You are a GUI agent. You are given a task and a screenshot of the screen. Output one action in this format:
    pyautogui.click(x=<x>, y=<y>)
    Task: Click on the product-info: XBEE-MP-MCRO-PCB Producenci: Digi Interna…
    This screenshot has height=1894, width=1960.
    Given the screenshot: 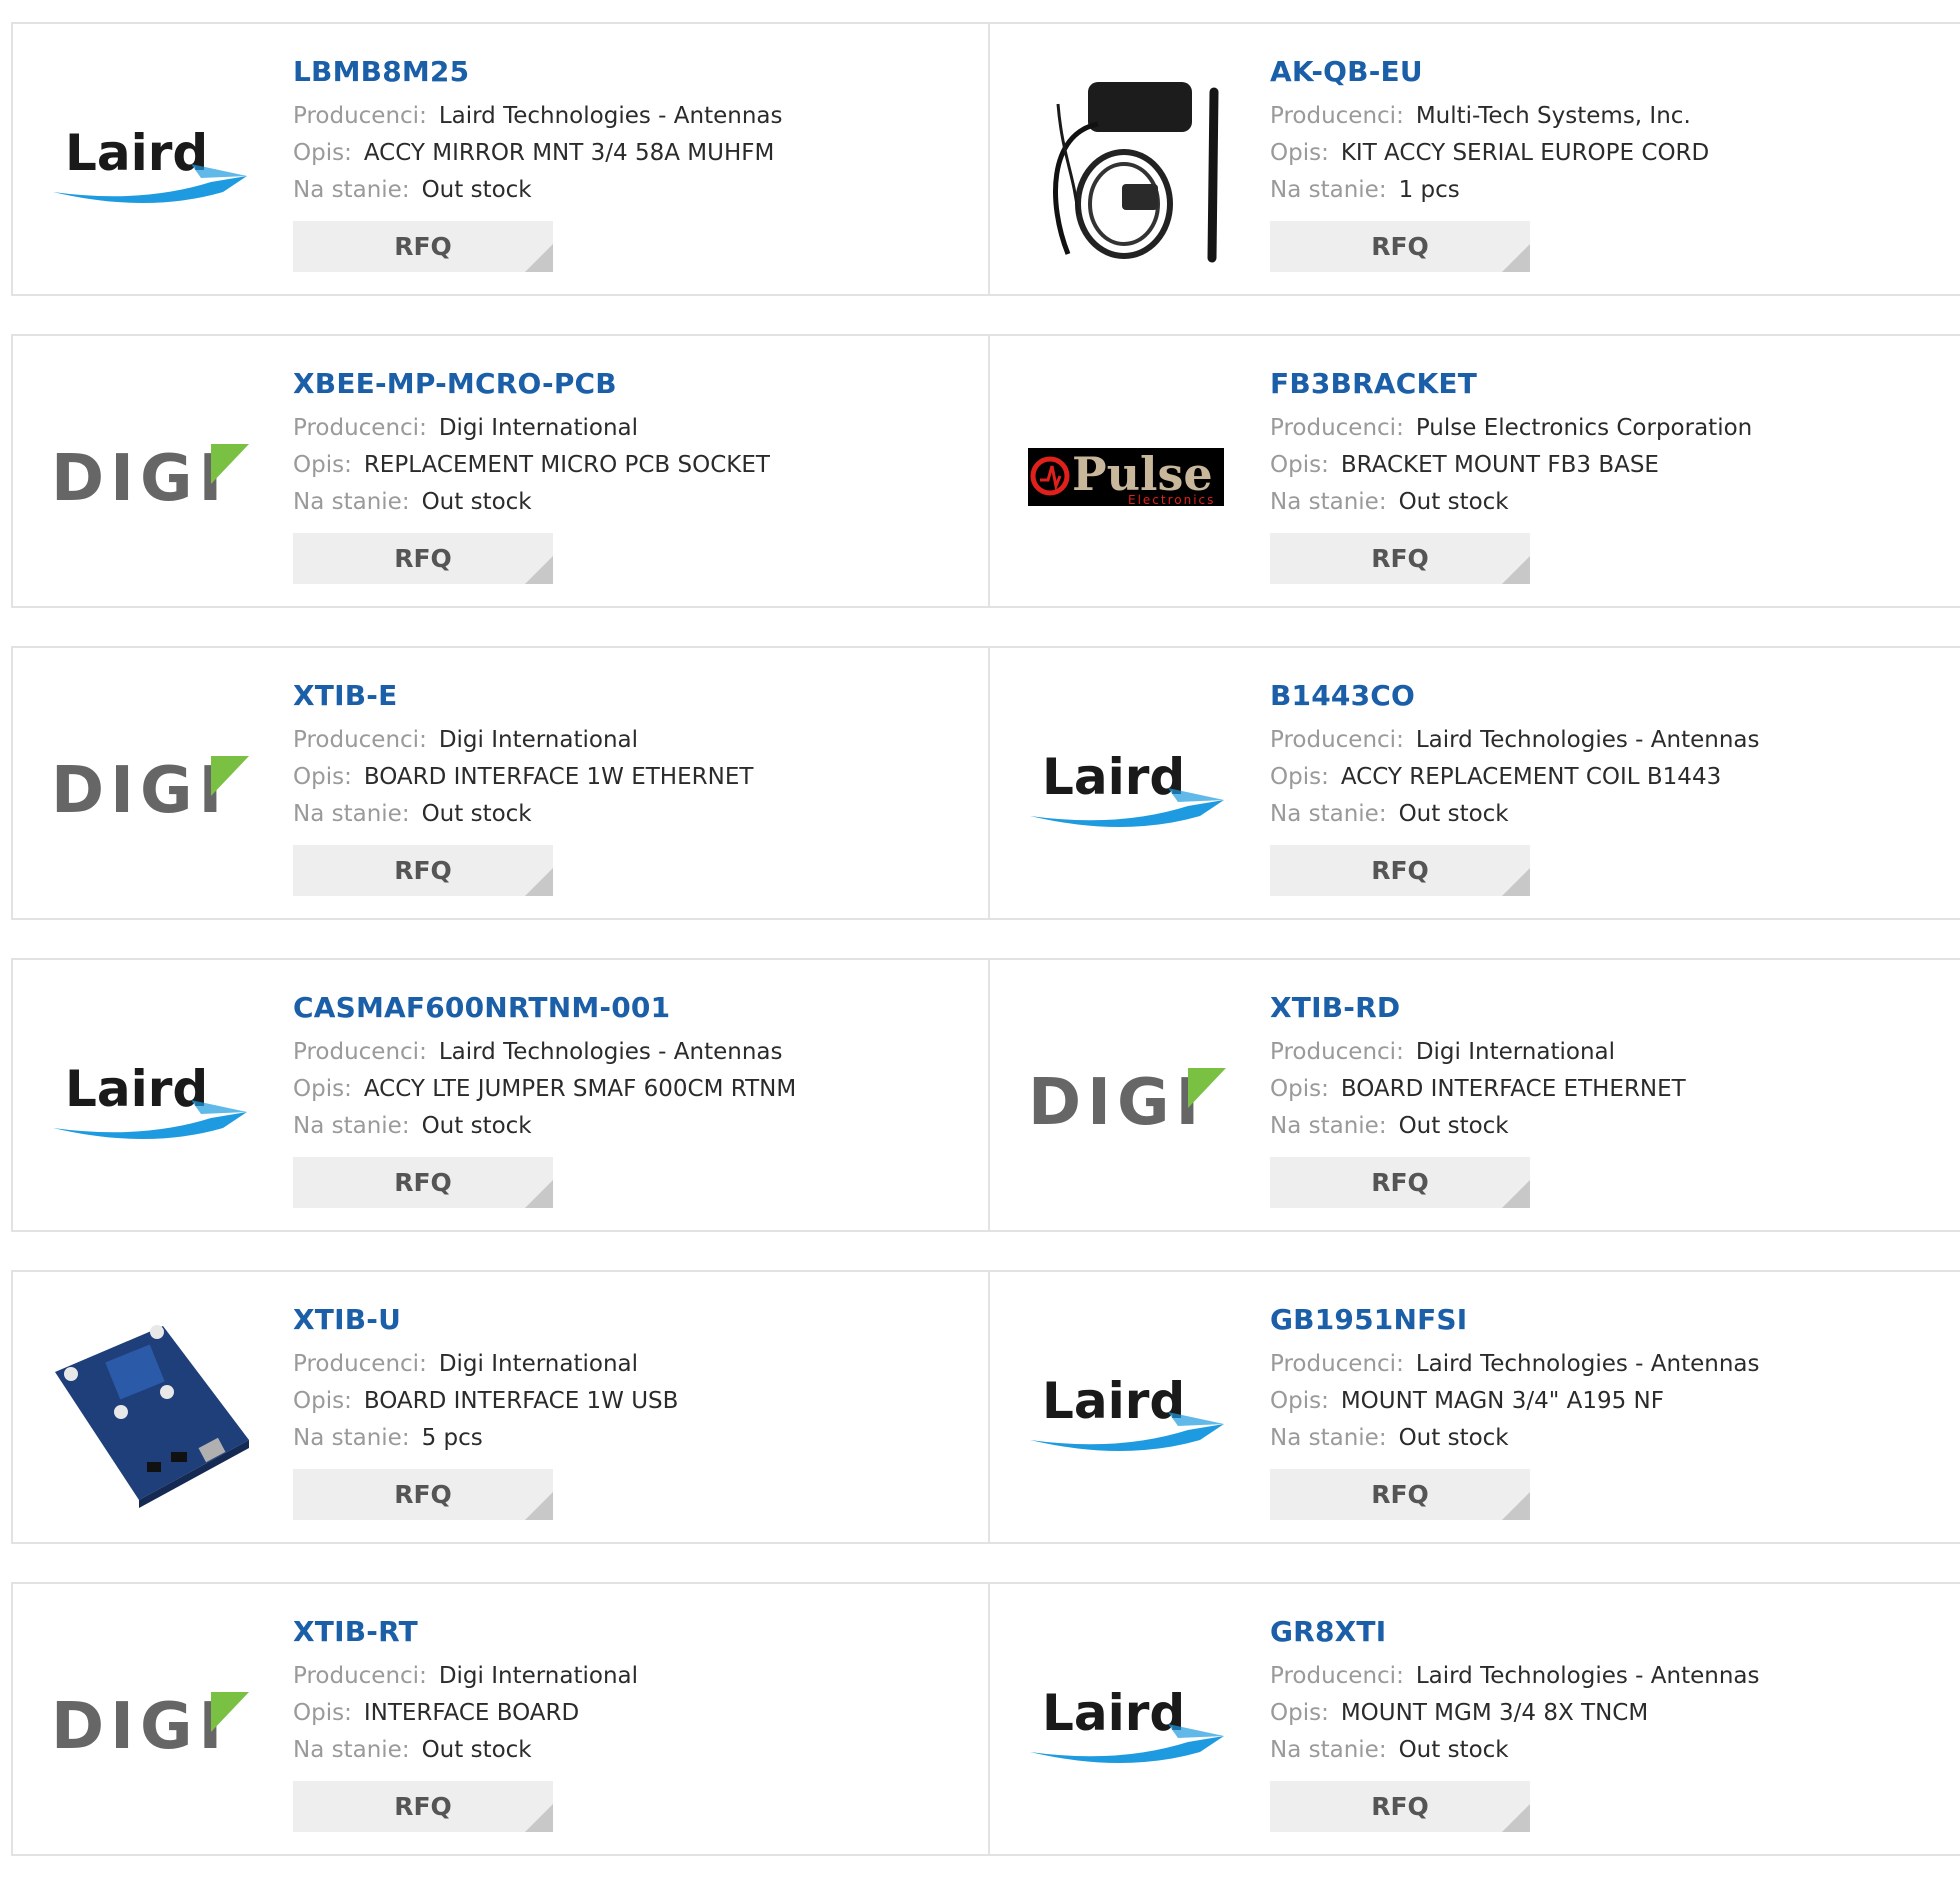 What is the action you would take?
    pyautogui.click(x=635, y=474)
    